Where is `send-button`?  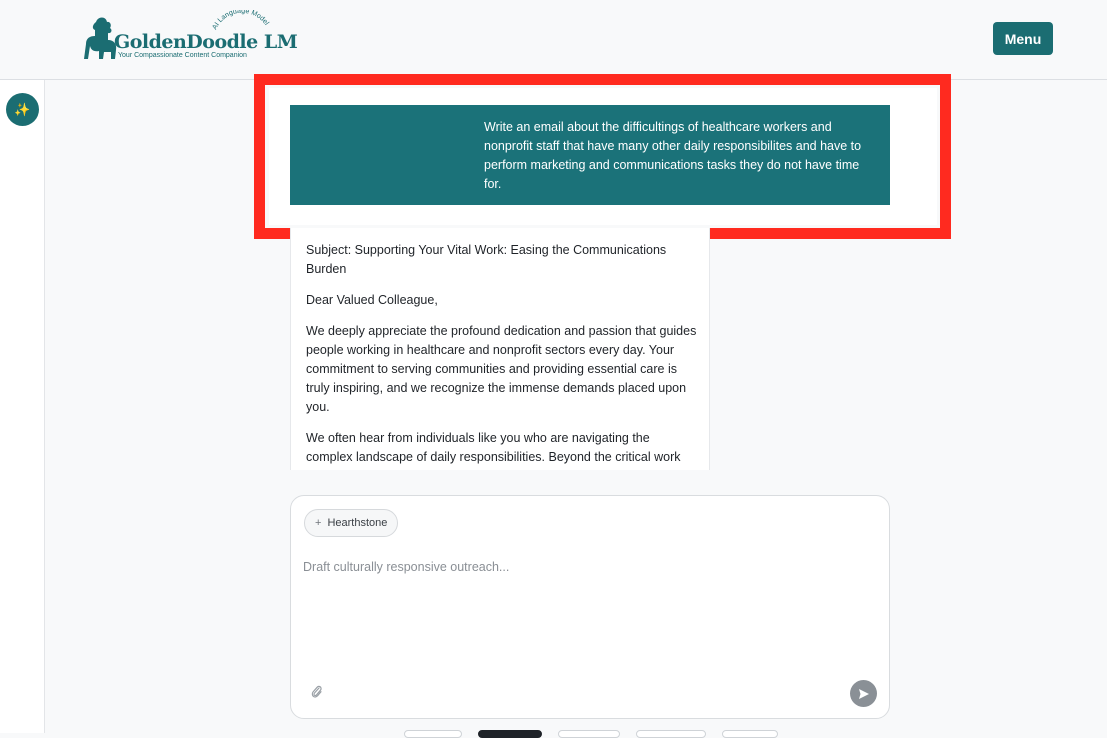 send-button is located at coordinates (863, 693).